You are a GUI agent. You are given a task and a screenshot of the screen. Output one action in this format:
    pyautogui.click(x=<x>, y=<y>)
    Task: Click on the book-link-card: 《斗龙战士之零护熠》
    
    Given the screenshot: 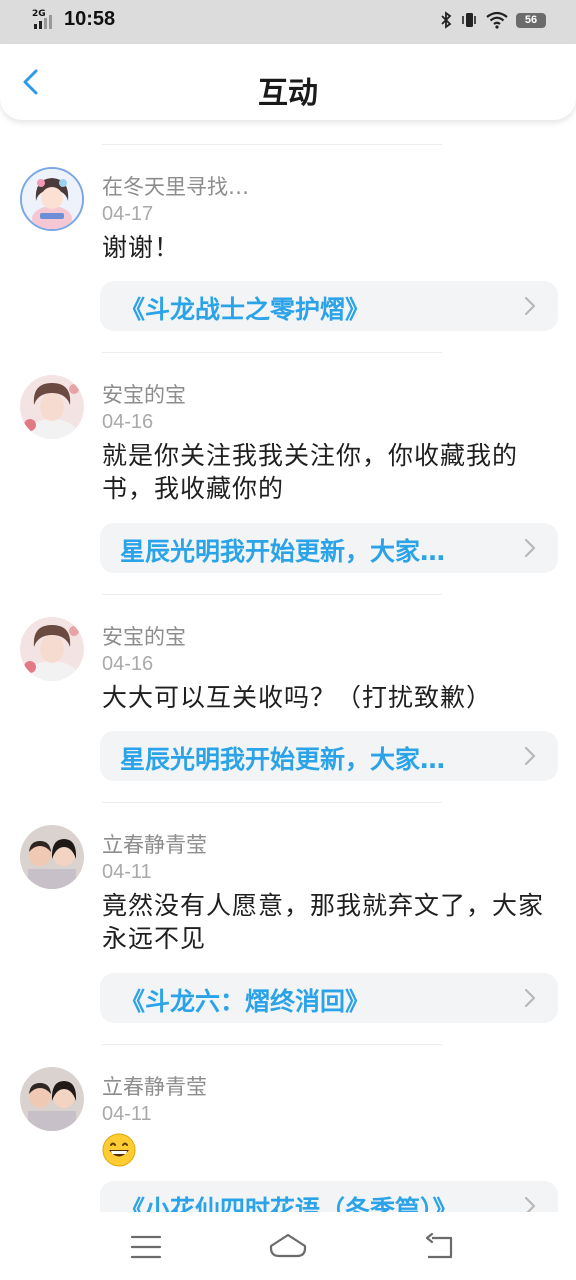 What is the action you would take?
    pyautogui.click(x=329, y=306)
    